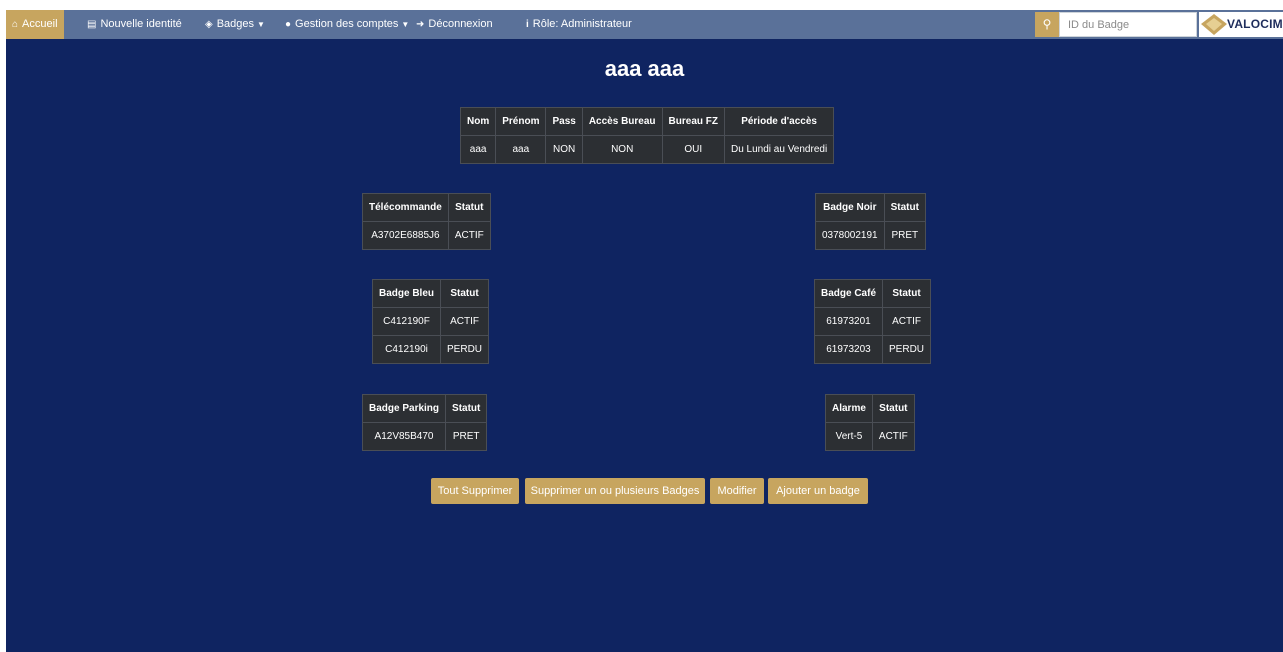  Describe the element at coordinates (406, 293) in the screenshot. I see `header-badge-bleu: Badge Bleu` at that location.